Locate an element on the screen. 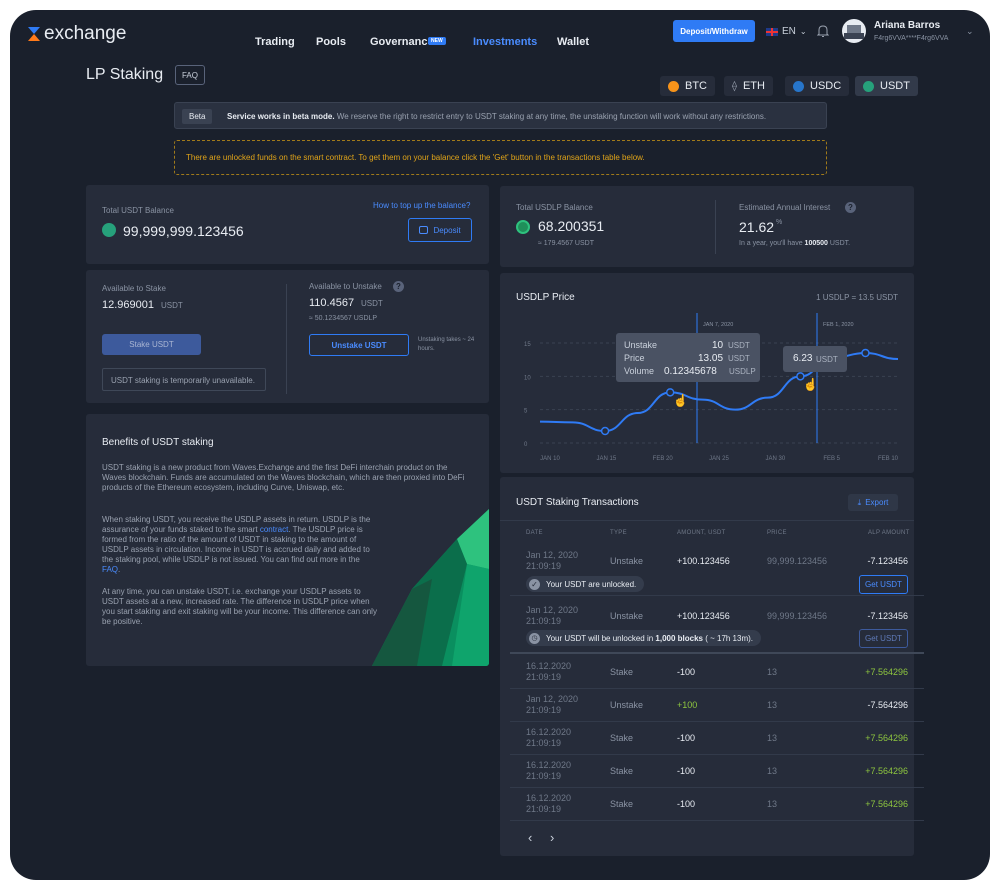 The height and width of the screenshot is (890, 1000). deposit-withdraw-button: Deposit/Withdraw is located at coordinates (714, 31).